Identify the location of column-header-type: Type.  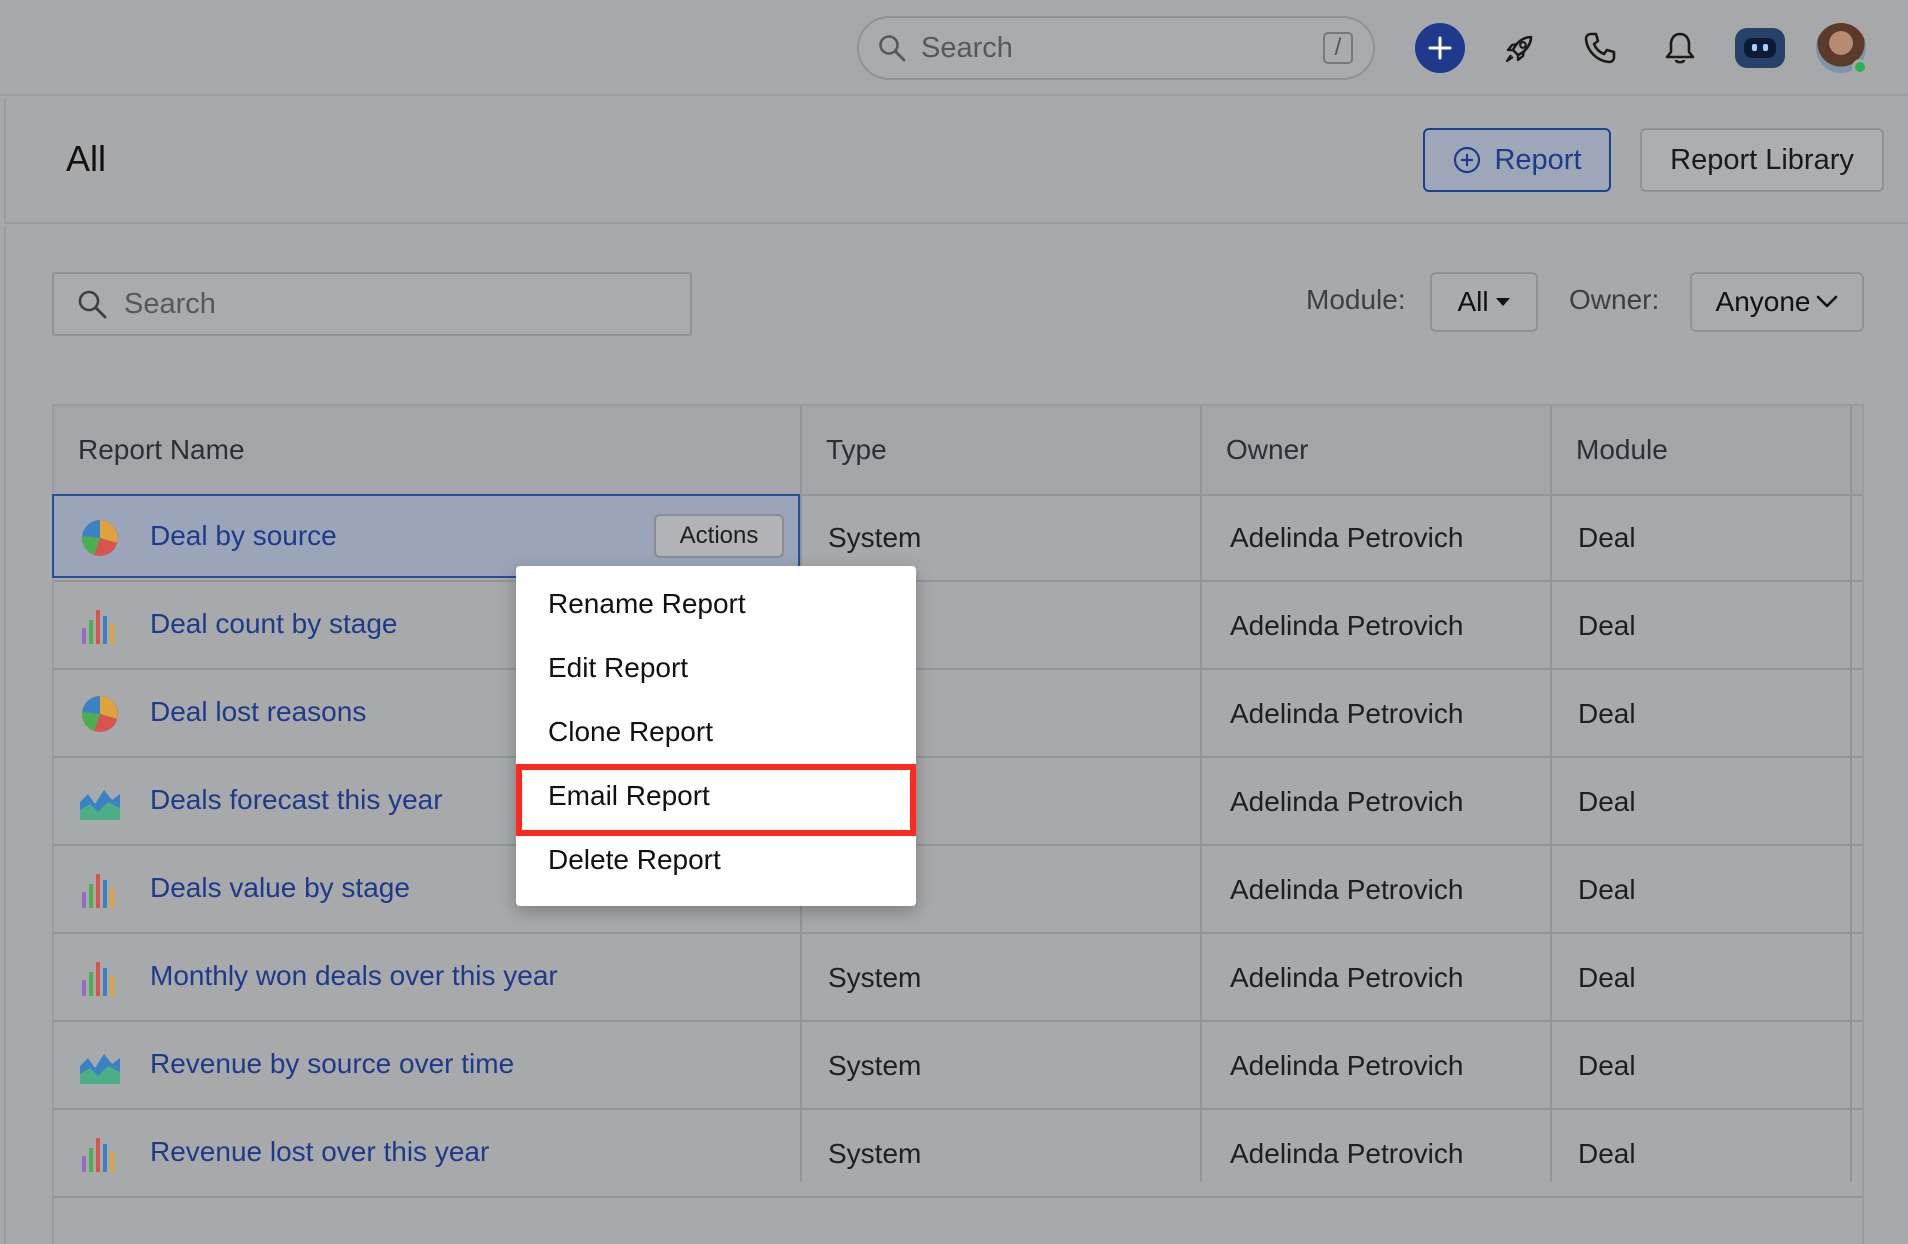
(856, 450).